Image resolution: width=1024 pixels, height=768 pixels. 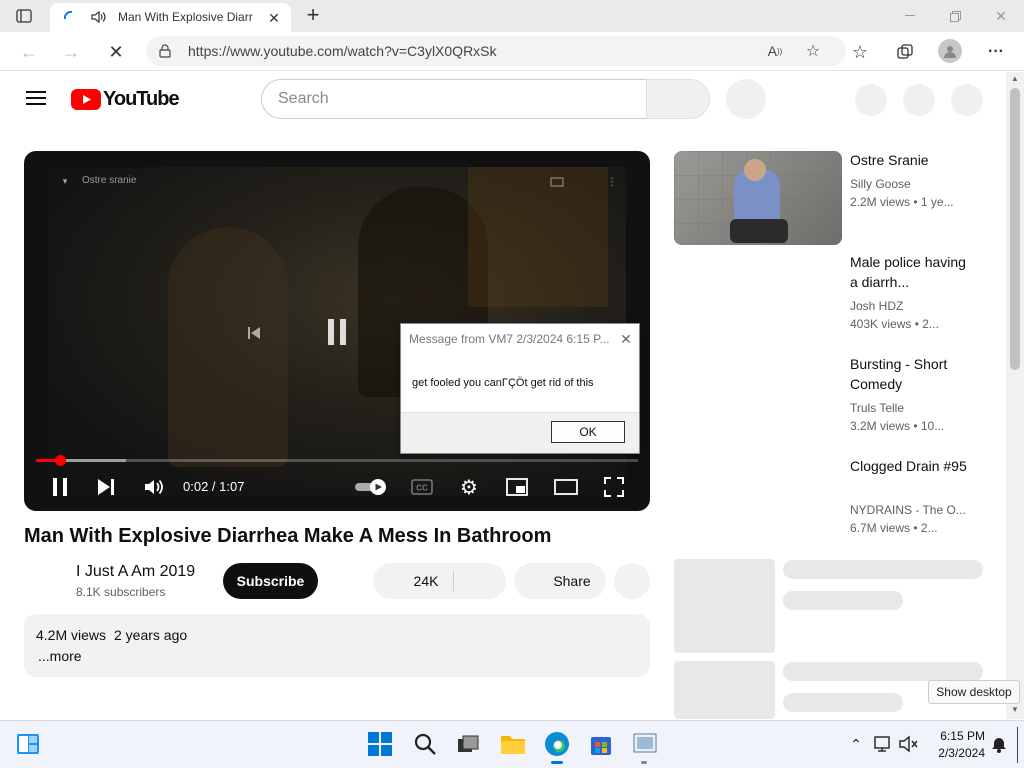 I want to click on captions-button: CC, so click(x=422, y=487).